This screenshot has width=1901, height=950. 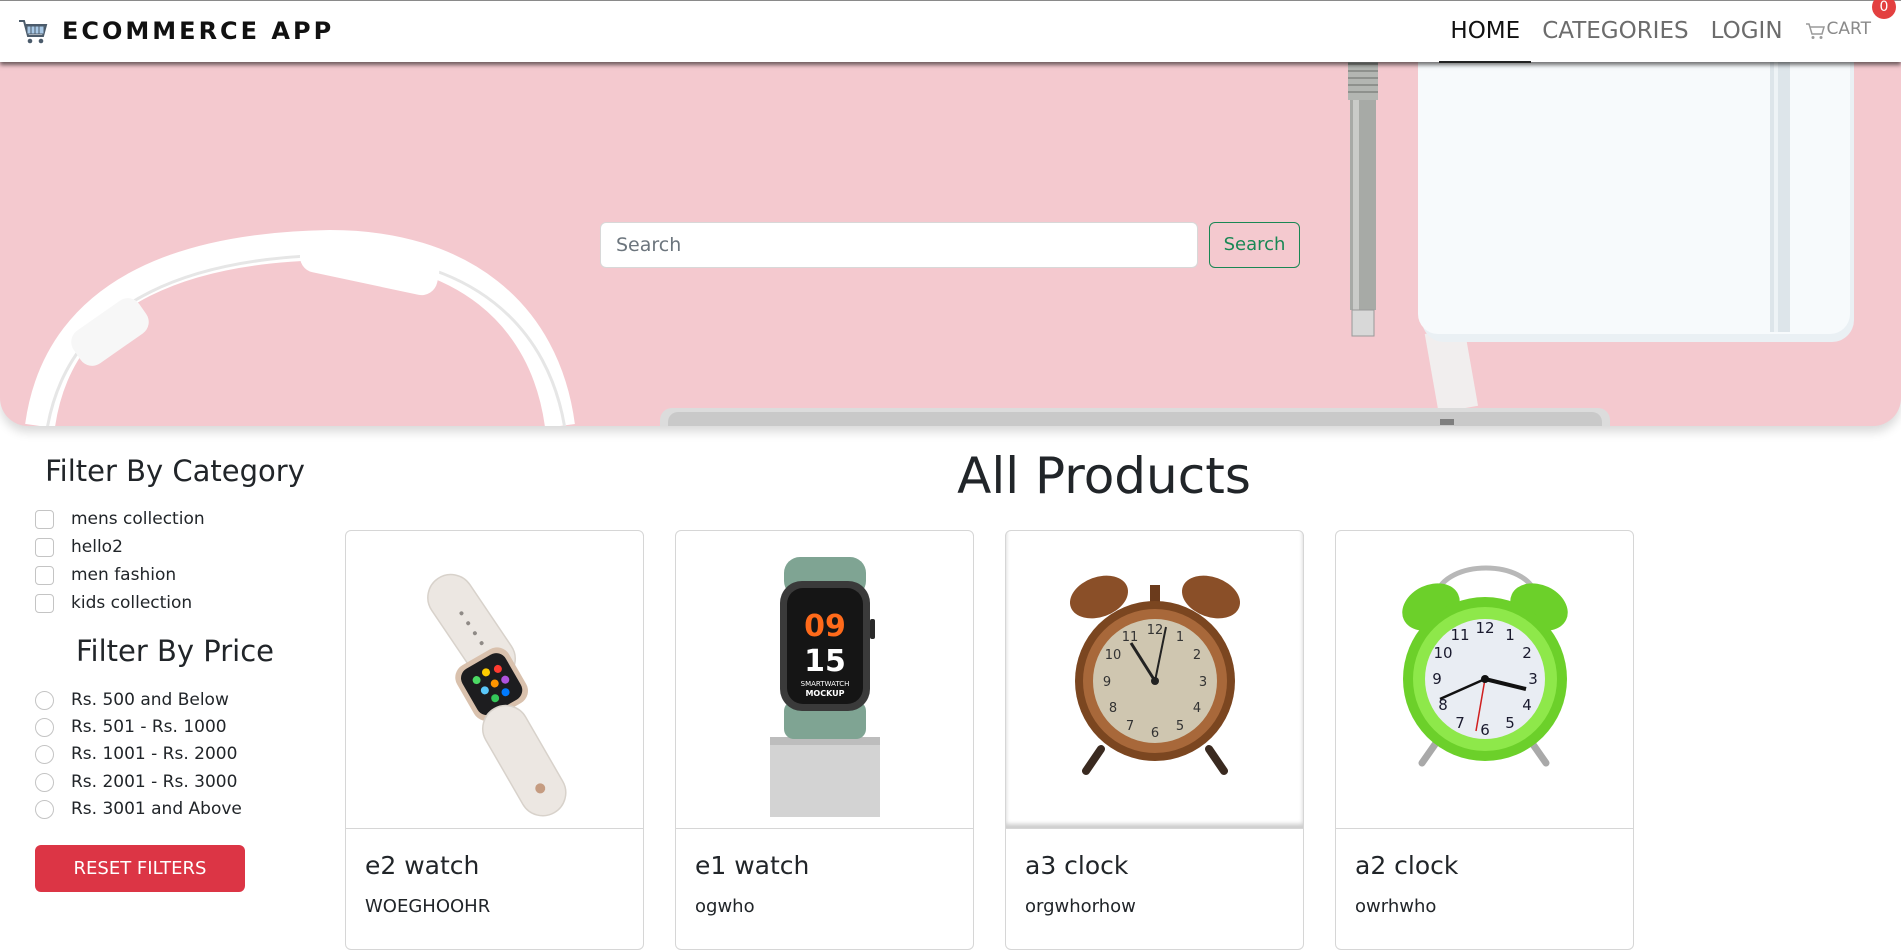 I want to click on product-image, so click(x=494, y=680).